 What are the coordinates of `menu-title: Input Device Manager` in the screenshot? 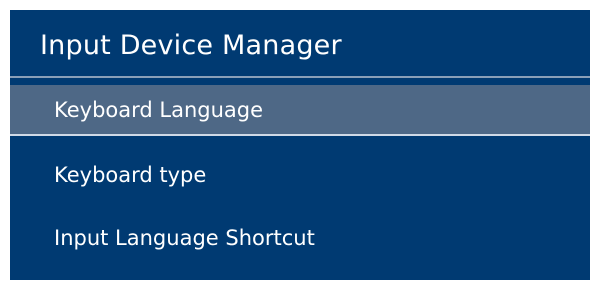 It's located at (191, 45).